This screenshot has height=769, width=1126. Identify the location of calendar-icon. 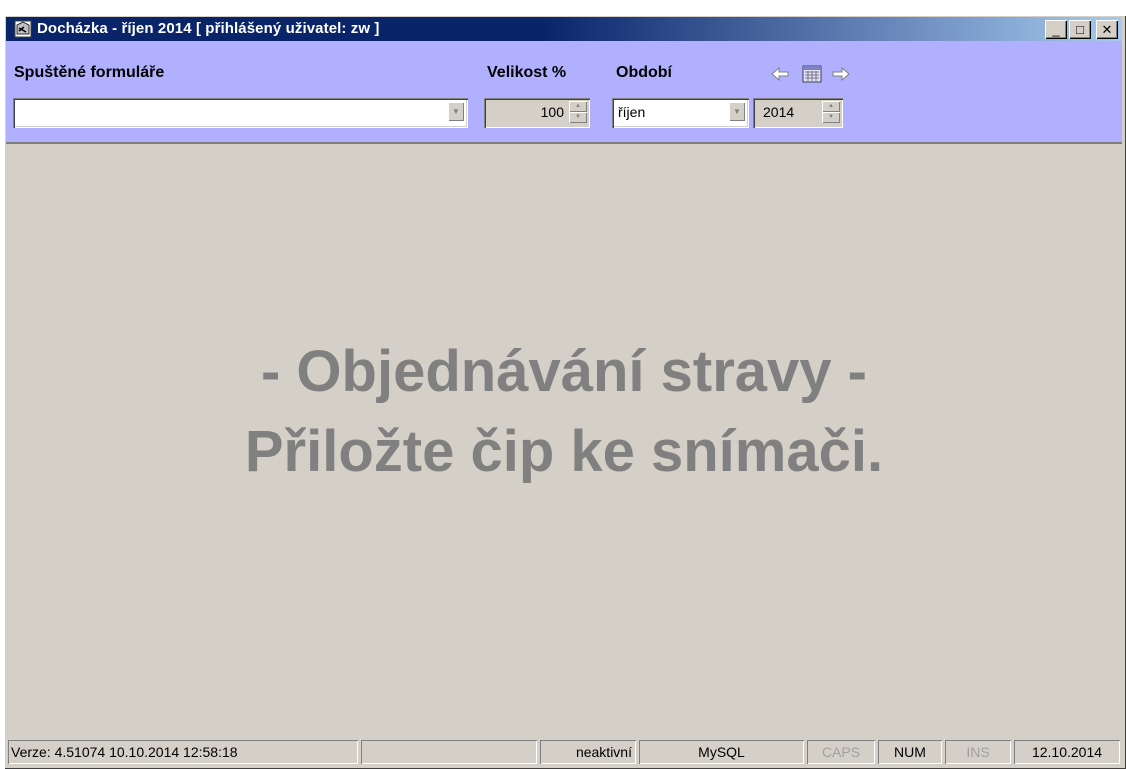
(812, 74).